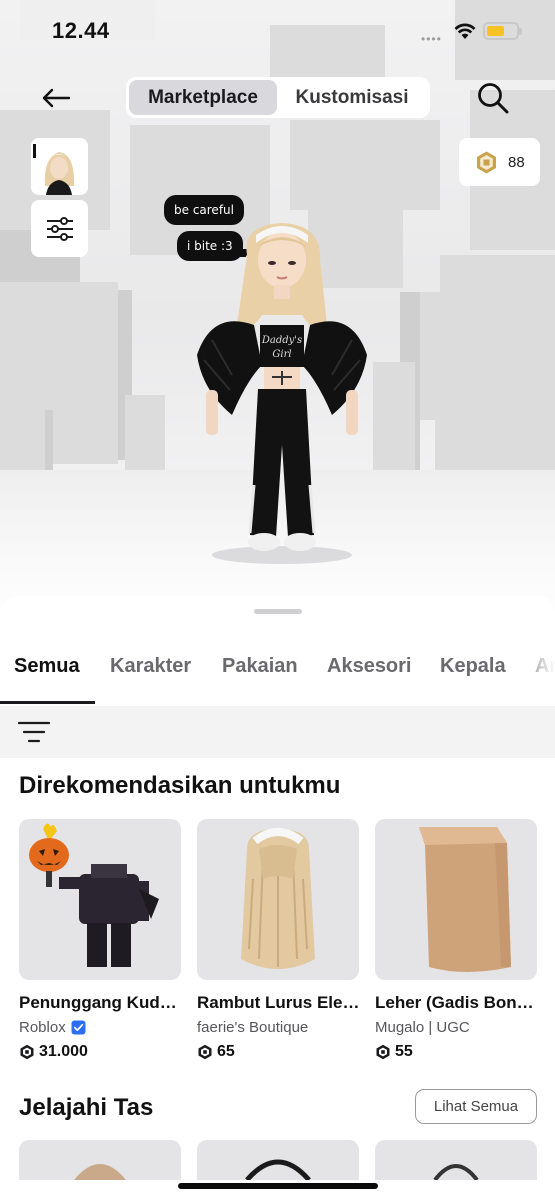 The height and width of the screenshot is (1200, 555). I want to click on item-creator: faerie's Boutique, so click(278, 1027).